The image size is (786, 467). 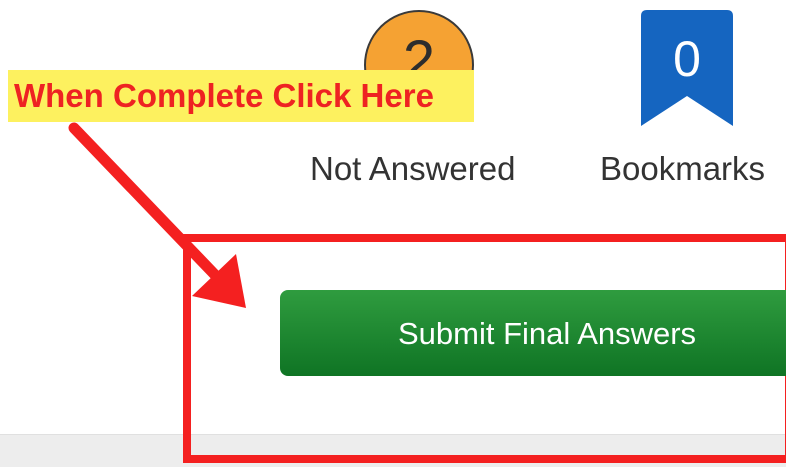 I want to click on bookmarks-count: 0, so click(x=687, y=59).